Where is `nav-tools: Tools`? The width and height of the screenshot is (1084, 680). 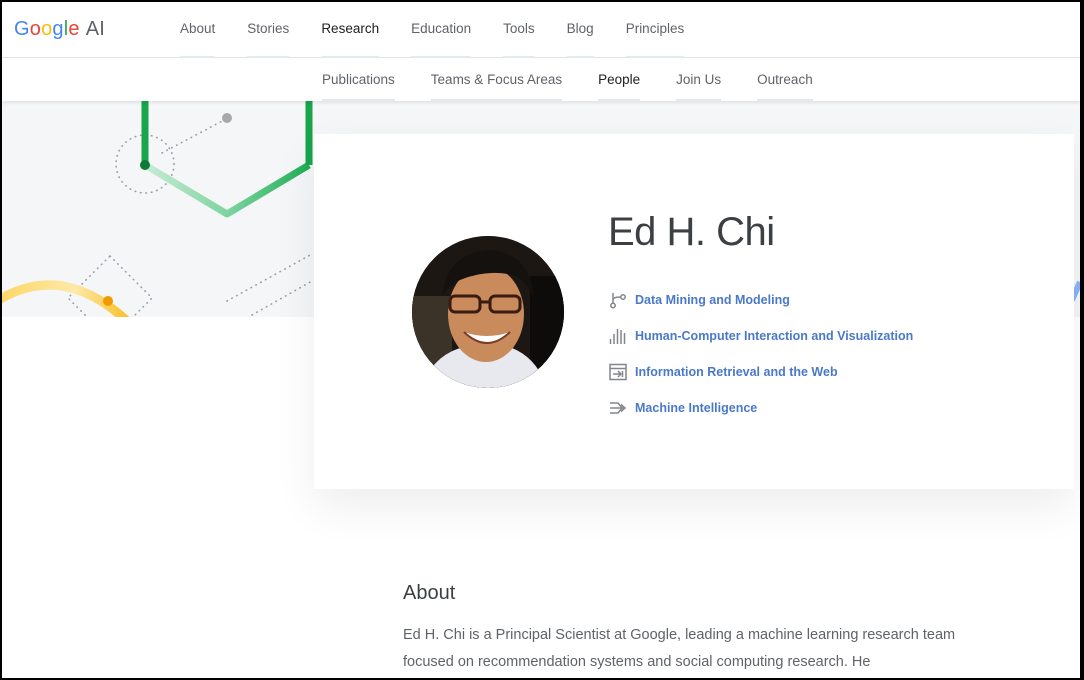 nav-tools: Tools is located at coordinates (519, 30).